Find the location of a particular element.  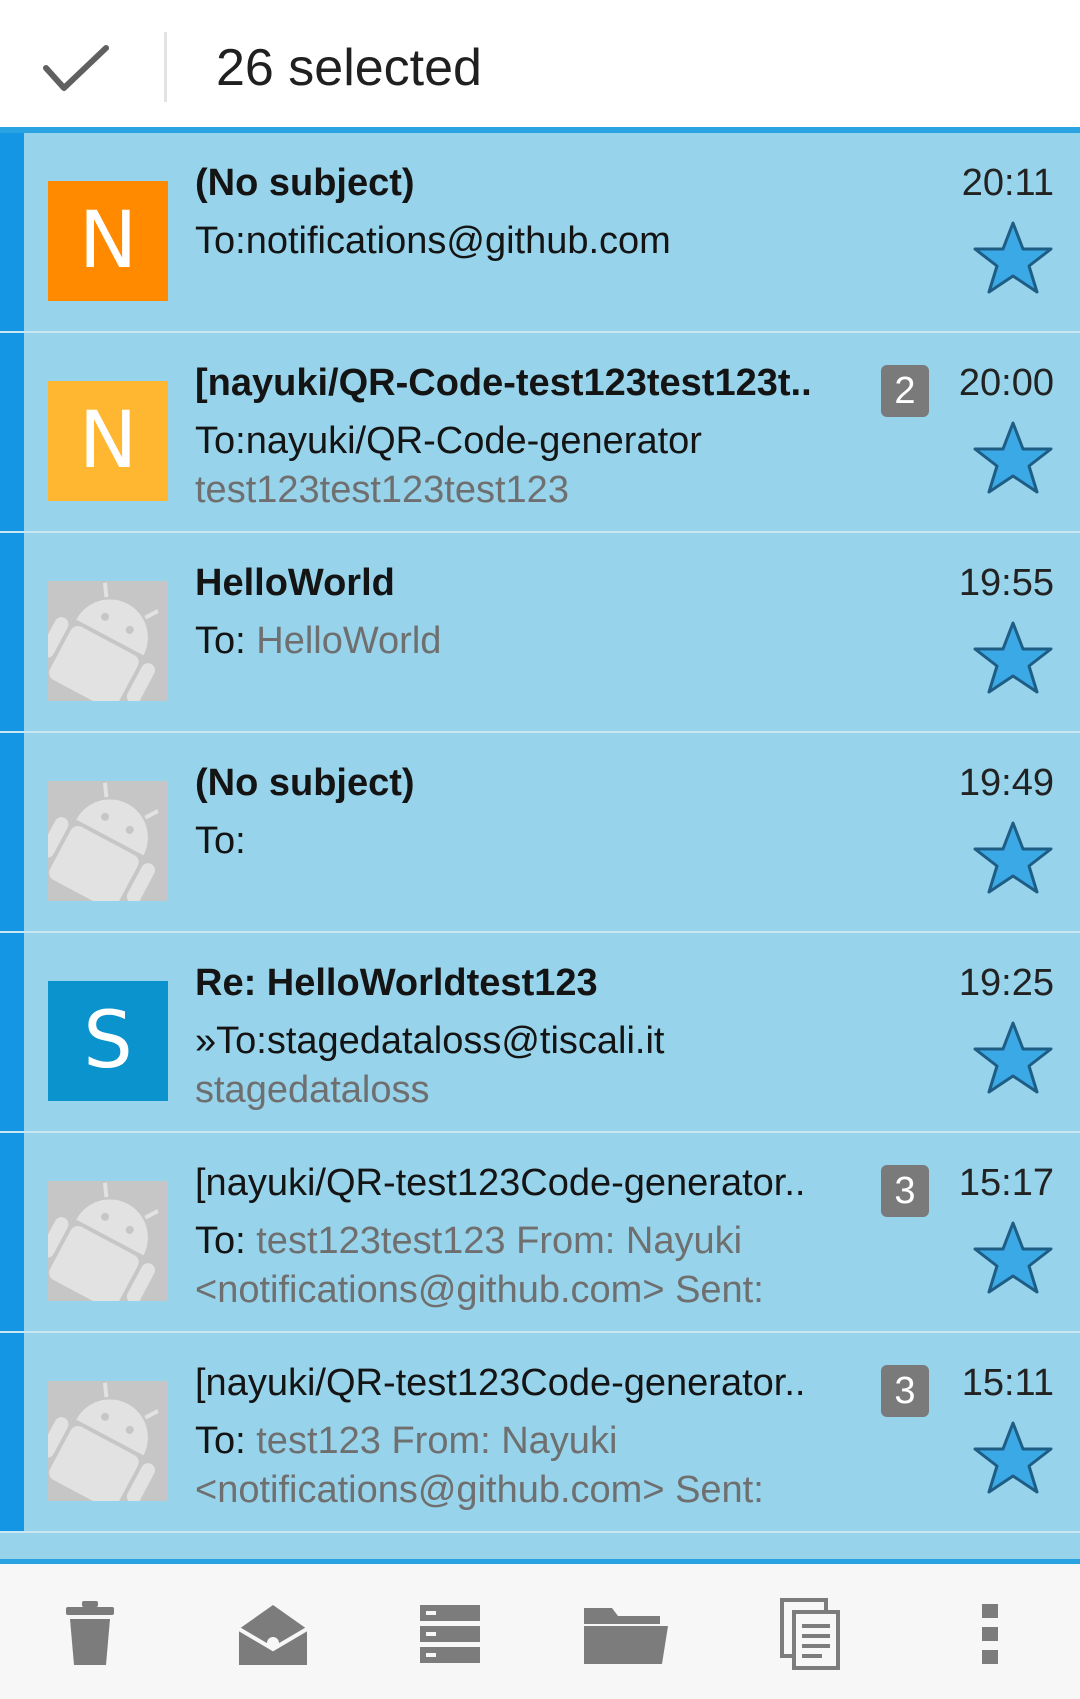

action-bar: 26 selected is located at coordinates (540, 66).